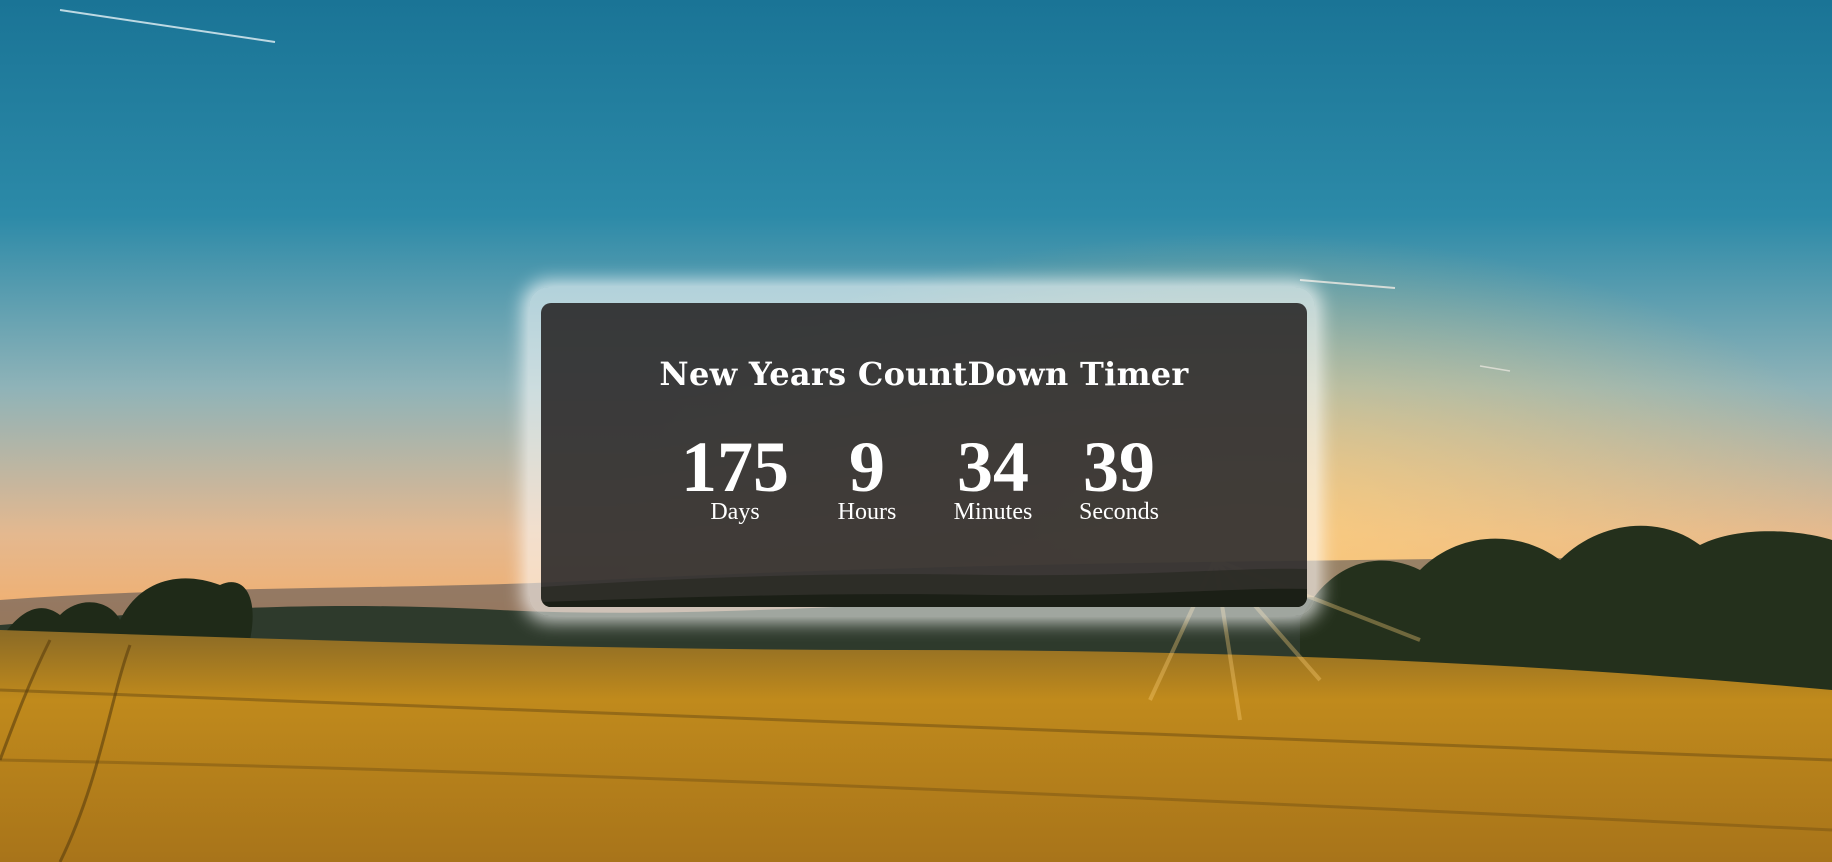 Image resolution: width=1832 pixels, height=862 pixels. Describe the element at coordinates (735, 512) in the screenshot. I see `days-label: Days` at that location.